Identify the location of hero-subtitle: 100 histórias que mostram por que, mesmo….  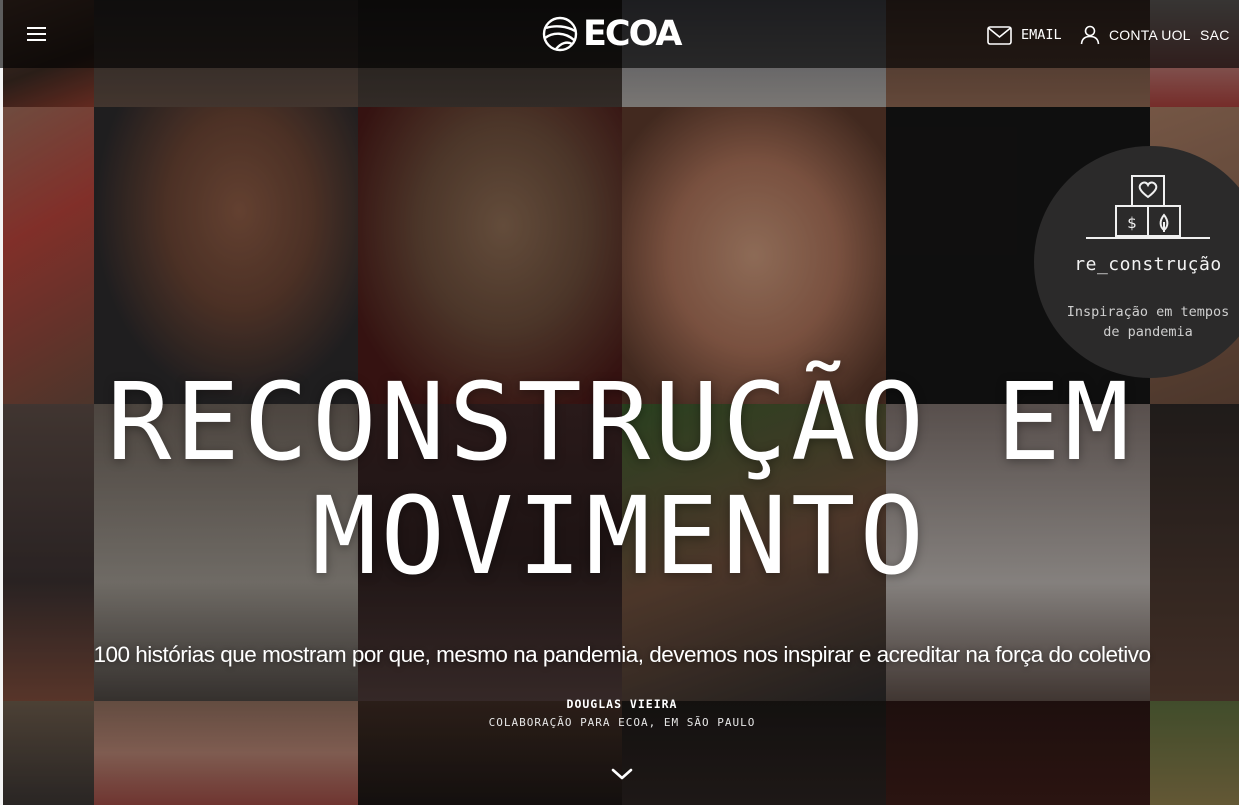
(622, 654).